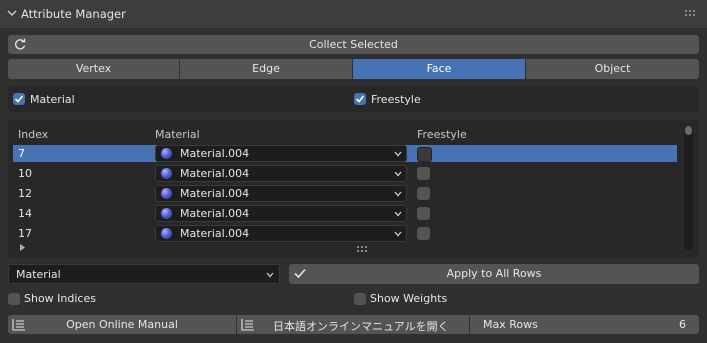 This screenshot has height=343, width=707. I want to click on material-checkbox, so click(19, 99).